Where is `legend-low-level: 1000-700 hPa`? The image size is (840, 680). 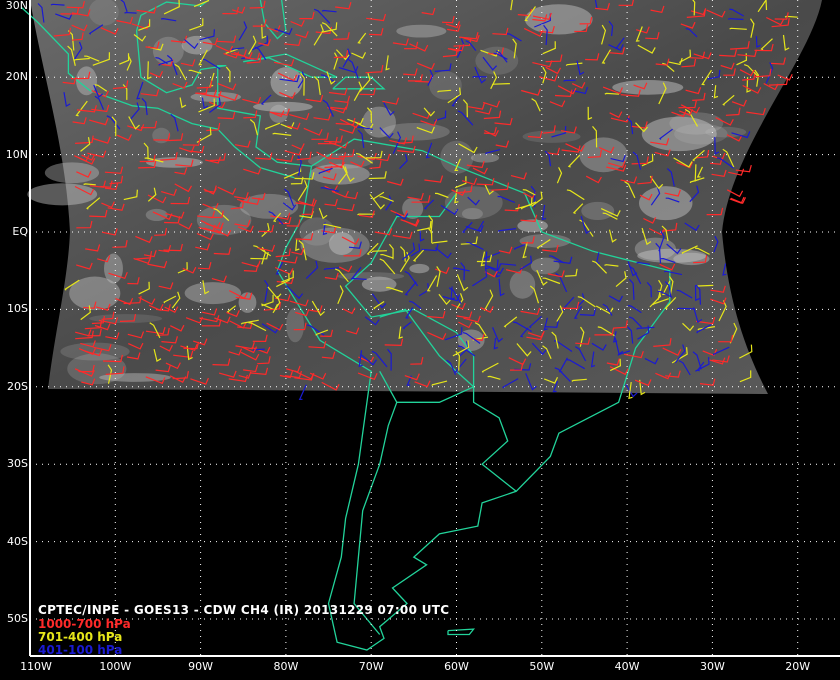
legend-low-level: 1000-700 hPa is located at coordinates (84, 624).